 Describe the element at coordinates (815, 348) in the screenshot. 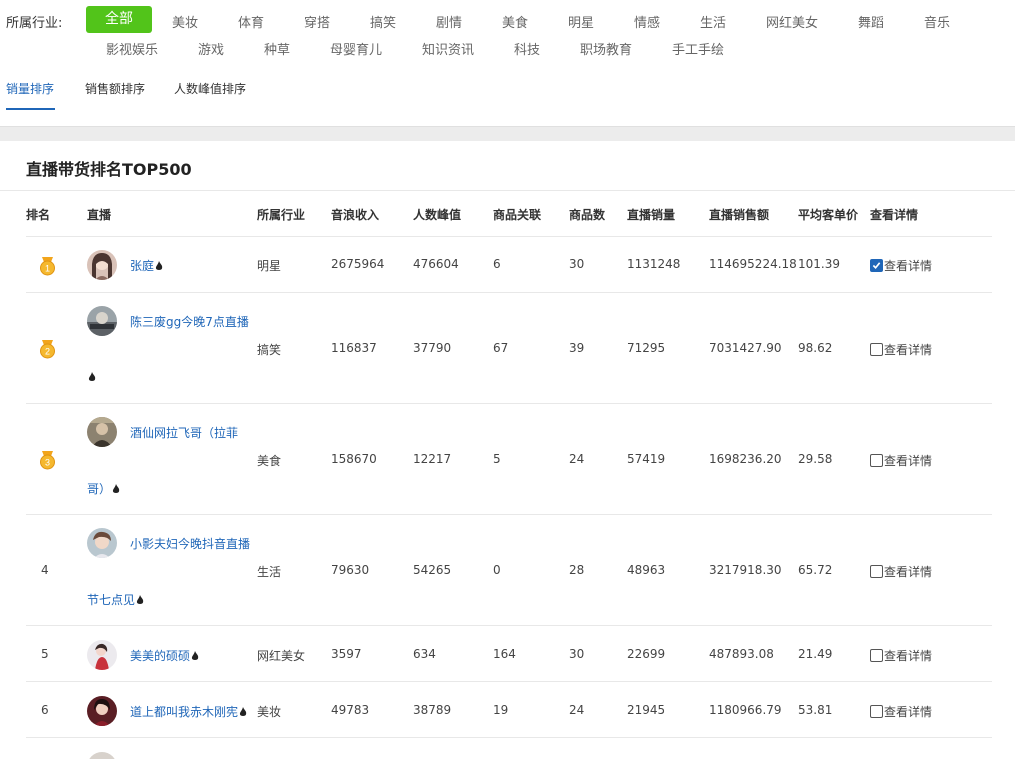

I see `avg-price-cell: 98.62` at that location.